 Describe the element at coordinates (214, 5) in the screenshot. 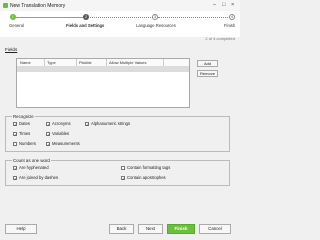

I see `minimize-button: –` at that location.